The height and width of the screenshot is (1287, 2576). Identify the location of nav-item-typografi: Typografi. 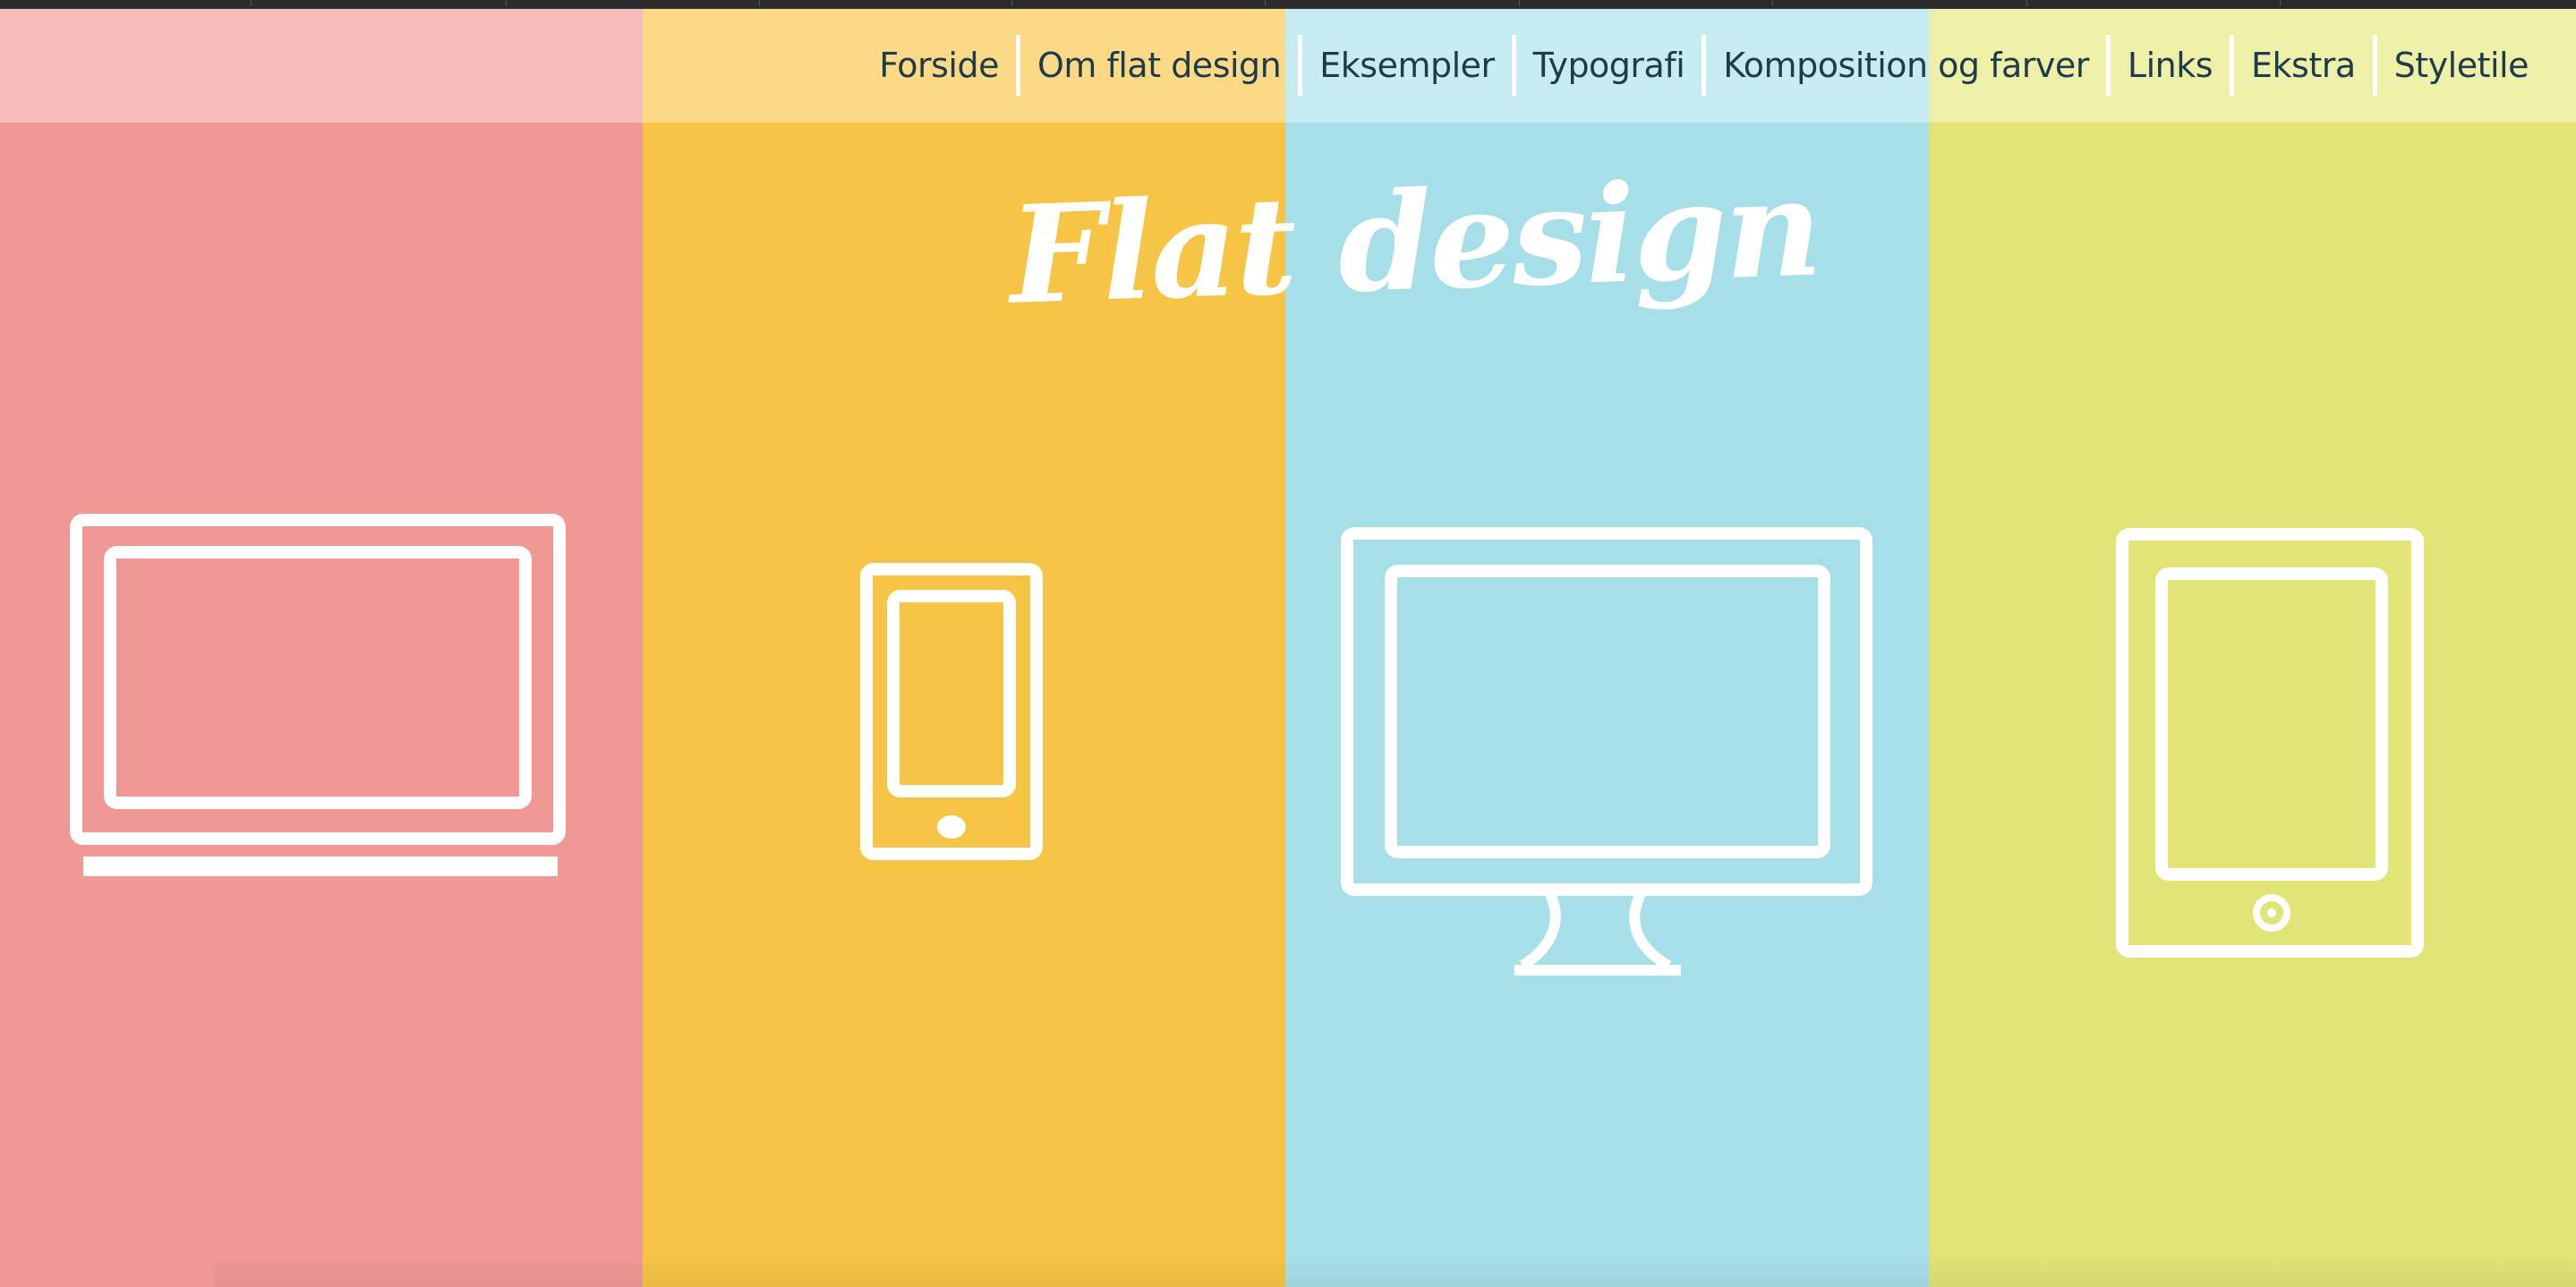
(1609, 65).